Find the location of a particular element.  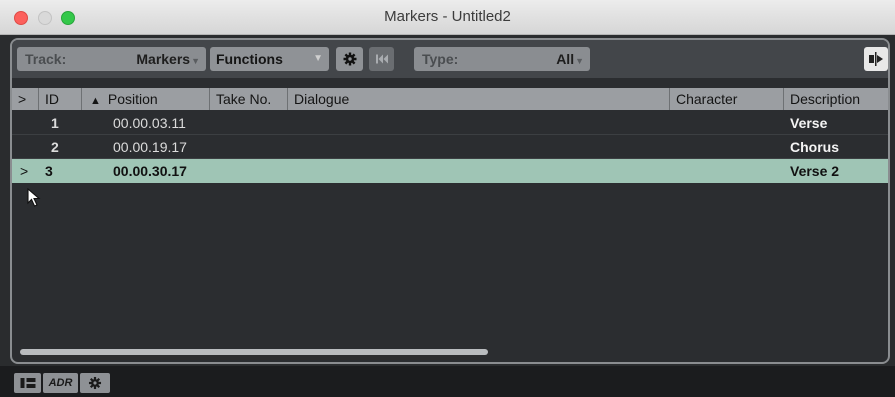

bottom-toolbar: ADR is located at coordinates (447, 381).